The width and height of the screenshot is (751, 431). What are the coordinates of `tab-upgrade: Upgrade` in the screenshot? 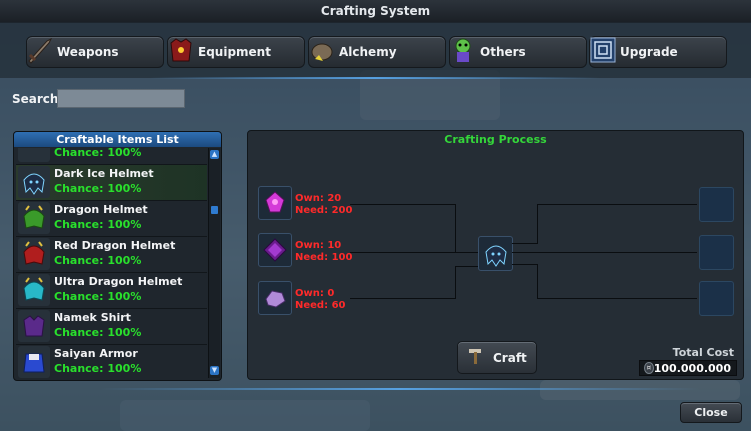 It's located at (658, 52).